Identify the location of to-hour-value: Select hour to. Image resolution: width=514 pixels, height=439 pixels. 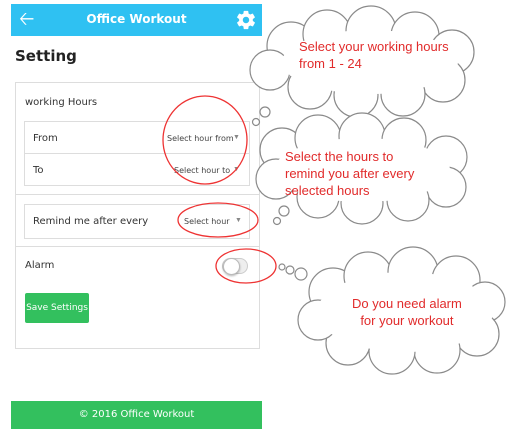
(202, 170).